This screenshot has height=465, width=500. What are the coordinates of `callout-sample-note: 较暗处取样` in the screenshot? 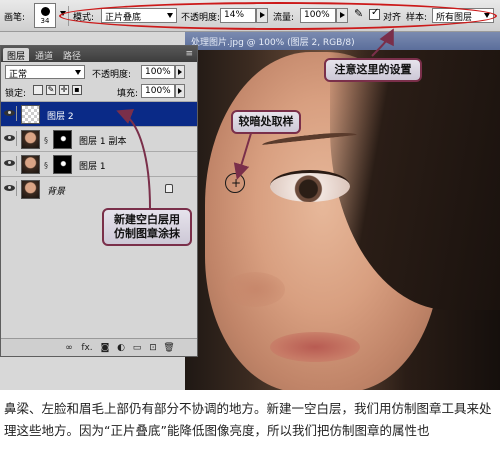 It's located at (266, 122).